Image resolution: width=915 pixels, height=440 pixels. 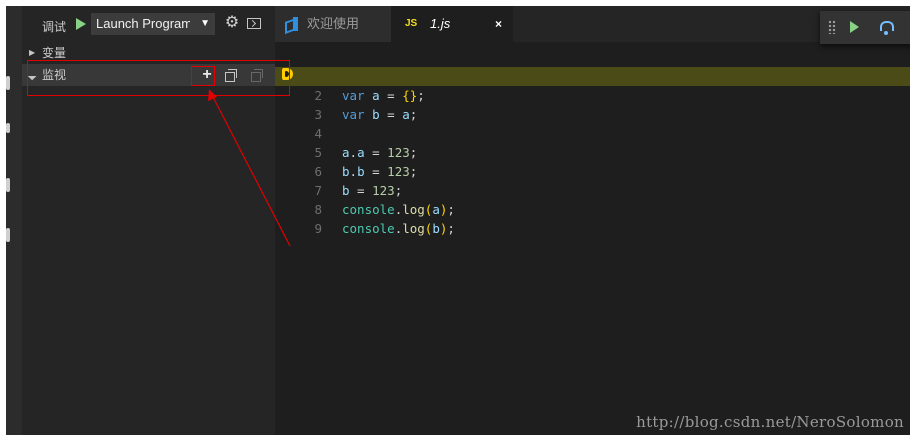 I want to click on activity-bar, so click(x=14, y=220).